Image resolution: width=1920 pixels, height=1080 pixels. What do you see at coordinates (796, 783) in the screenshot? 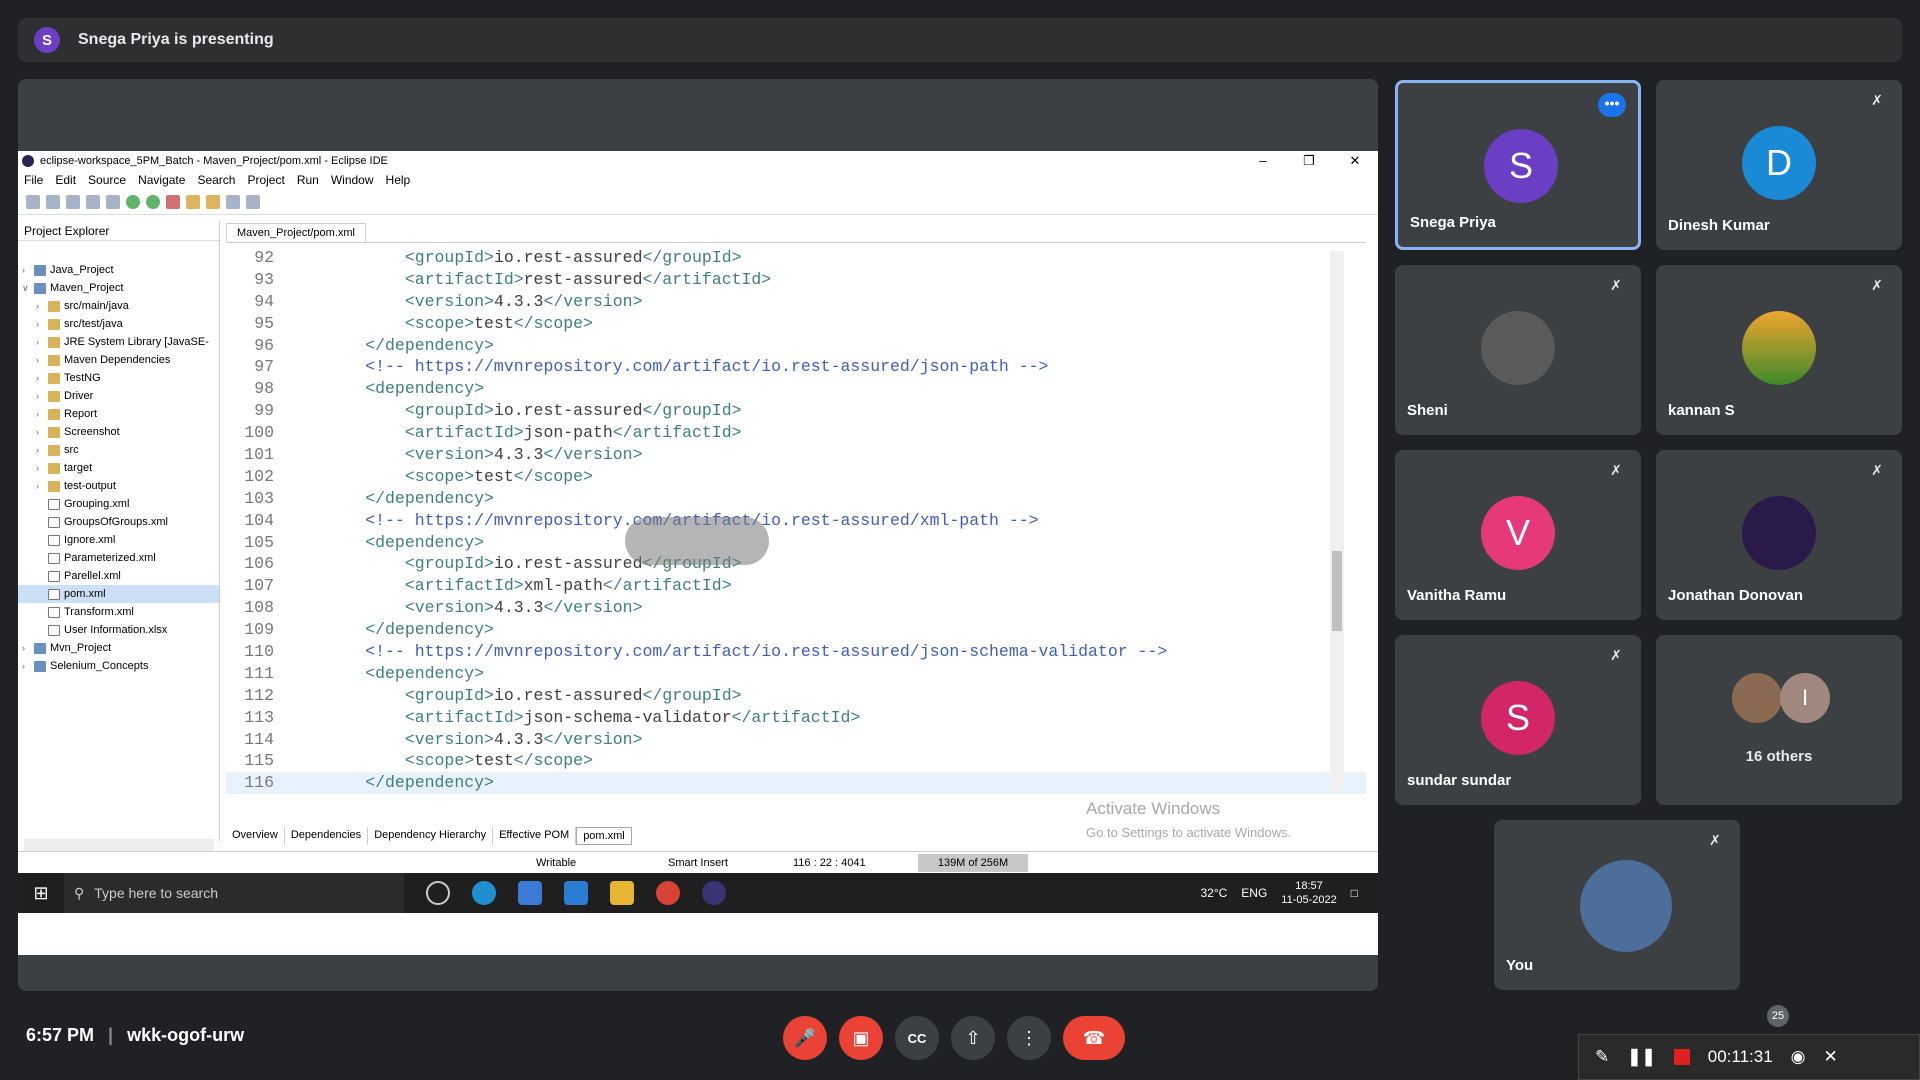
I see `code-line: 116 </dependency>` at bounding box center [796, 783].